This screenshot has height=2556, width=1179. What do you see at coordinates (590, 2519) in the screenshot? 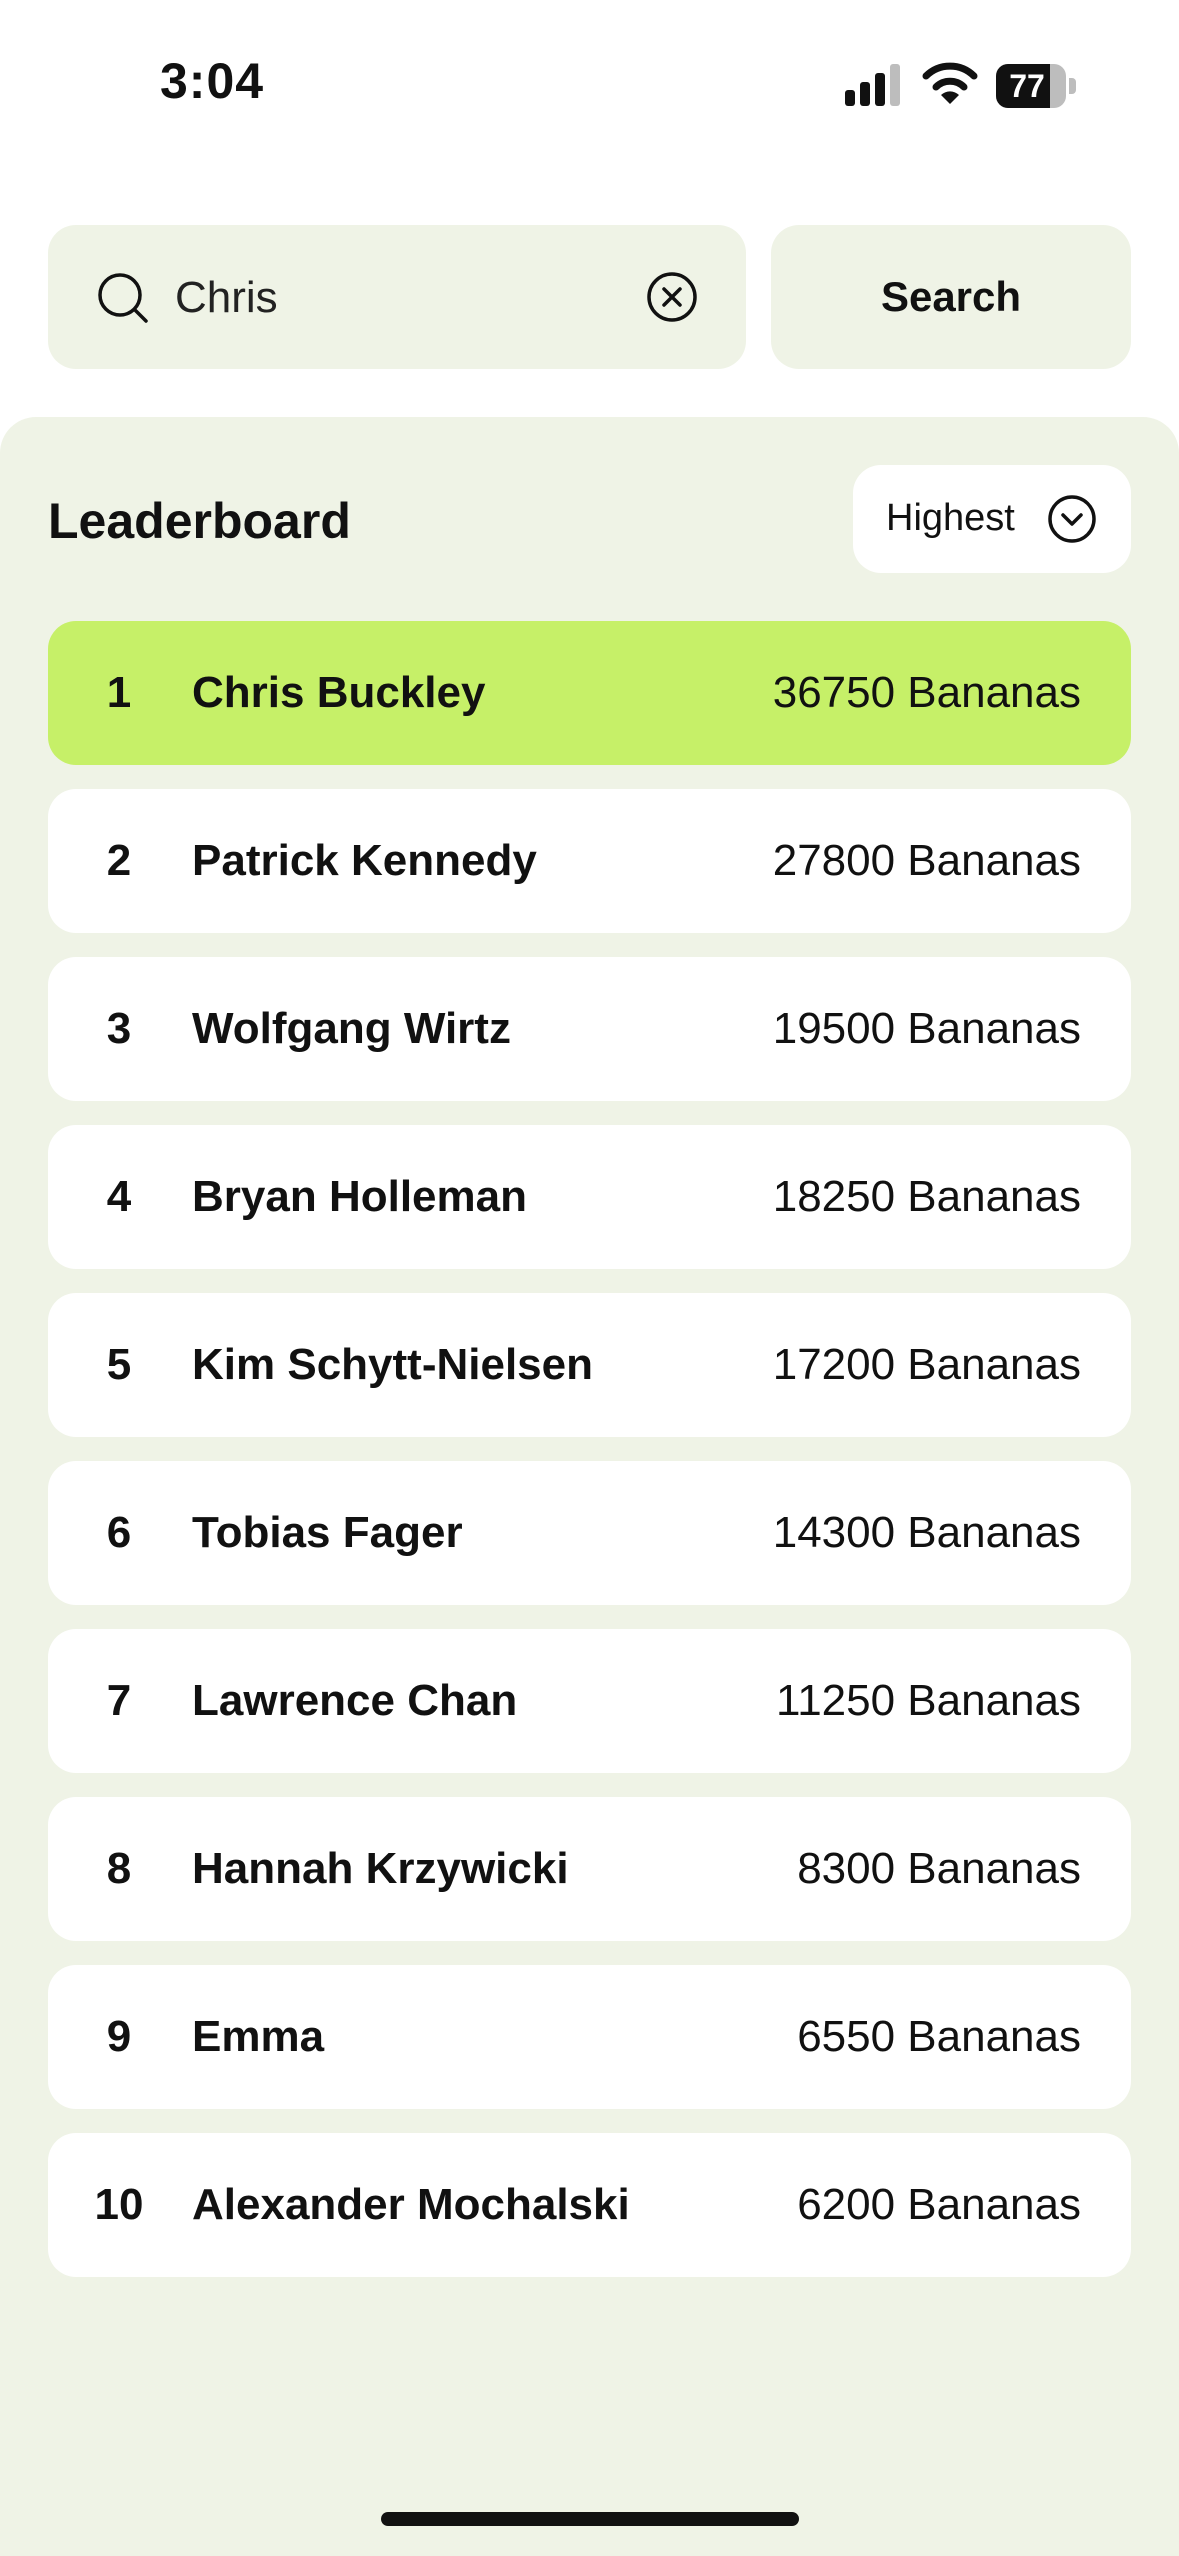
I see `home-indicator` at bounding box center [590, 2519].